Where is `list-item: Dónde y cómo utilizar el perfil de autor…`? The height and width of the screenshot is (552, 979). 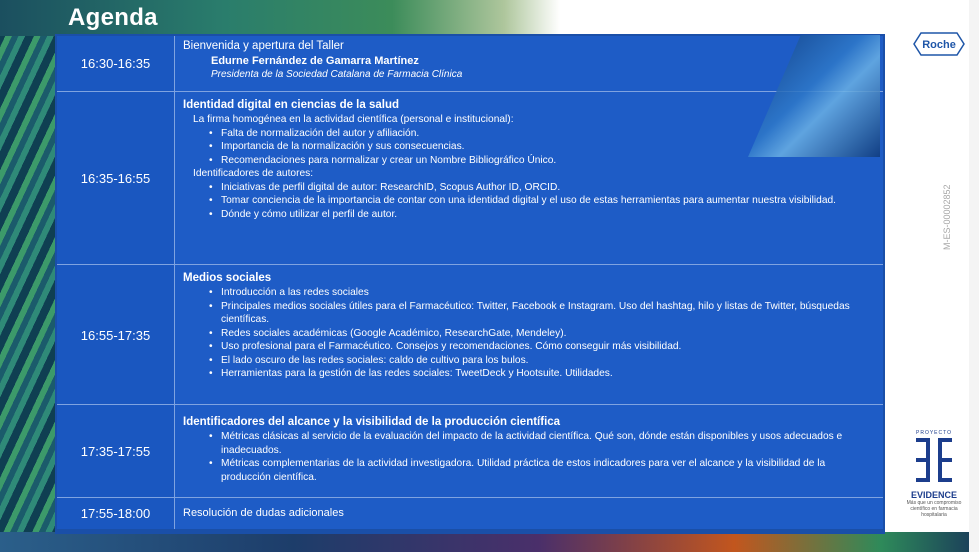 list-item: Dónde y cómo utilizar el perfil de autor… is located at coordinates (542, 215).